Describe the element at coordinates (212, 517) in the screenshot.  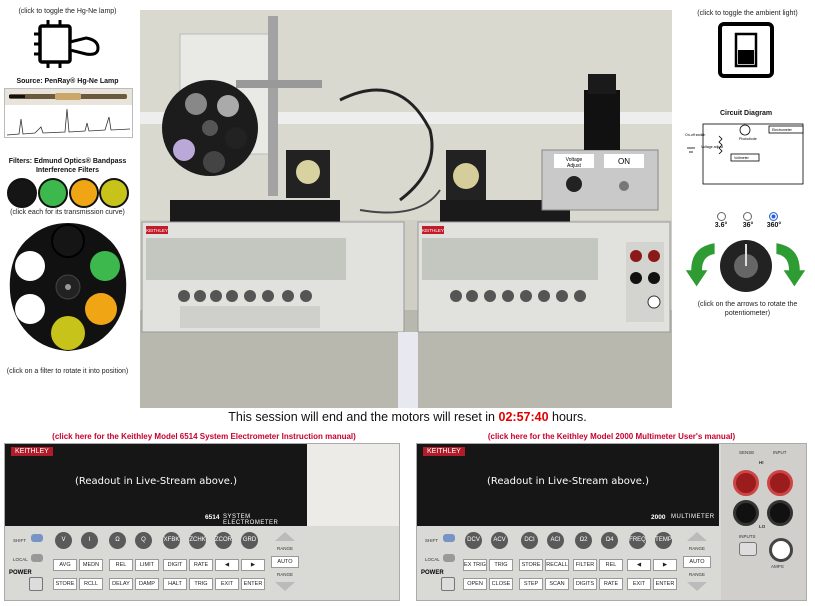
I see `electrometer-model: 6514` at that location.